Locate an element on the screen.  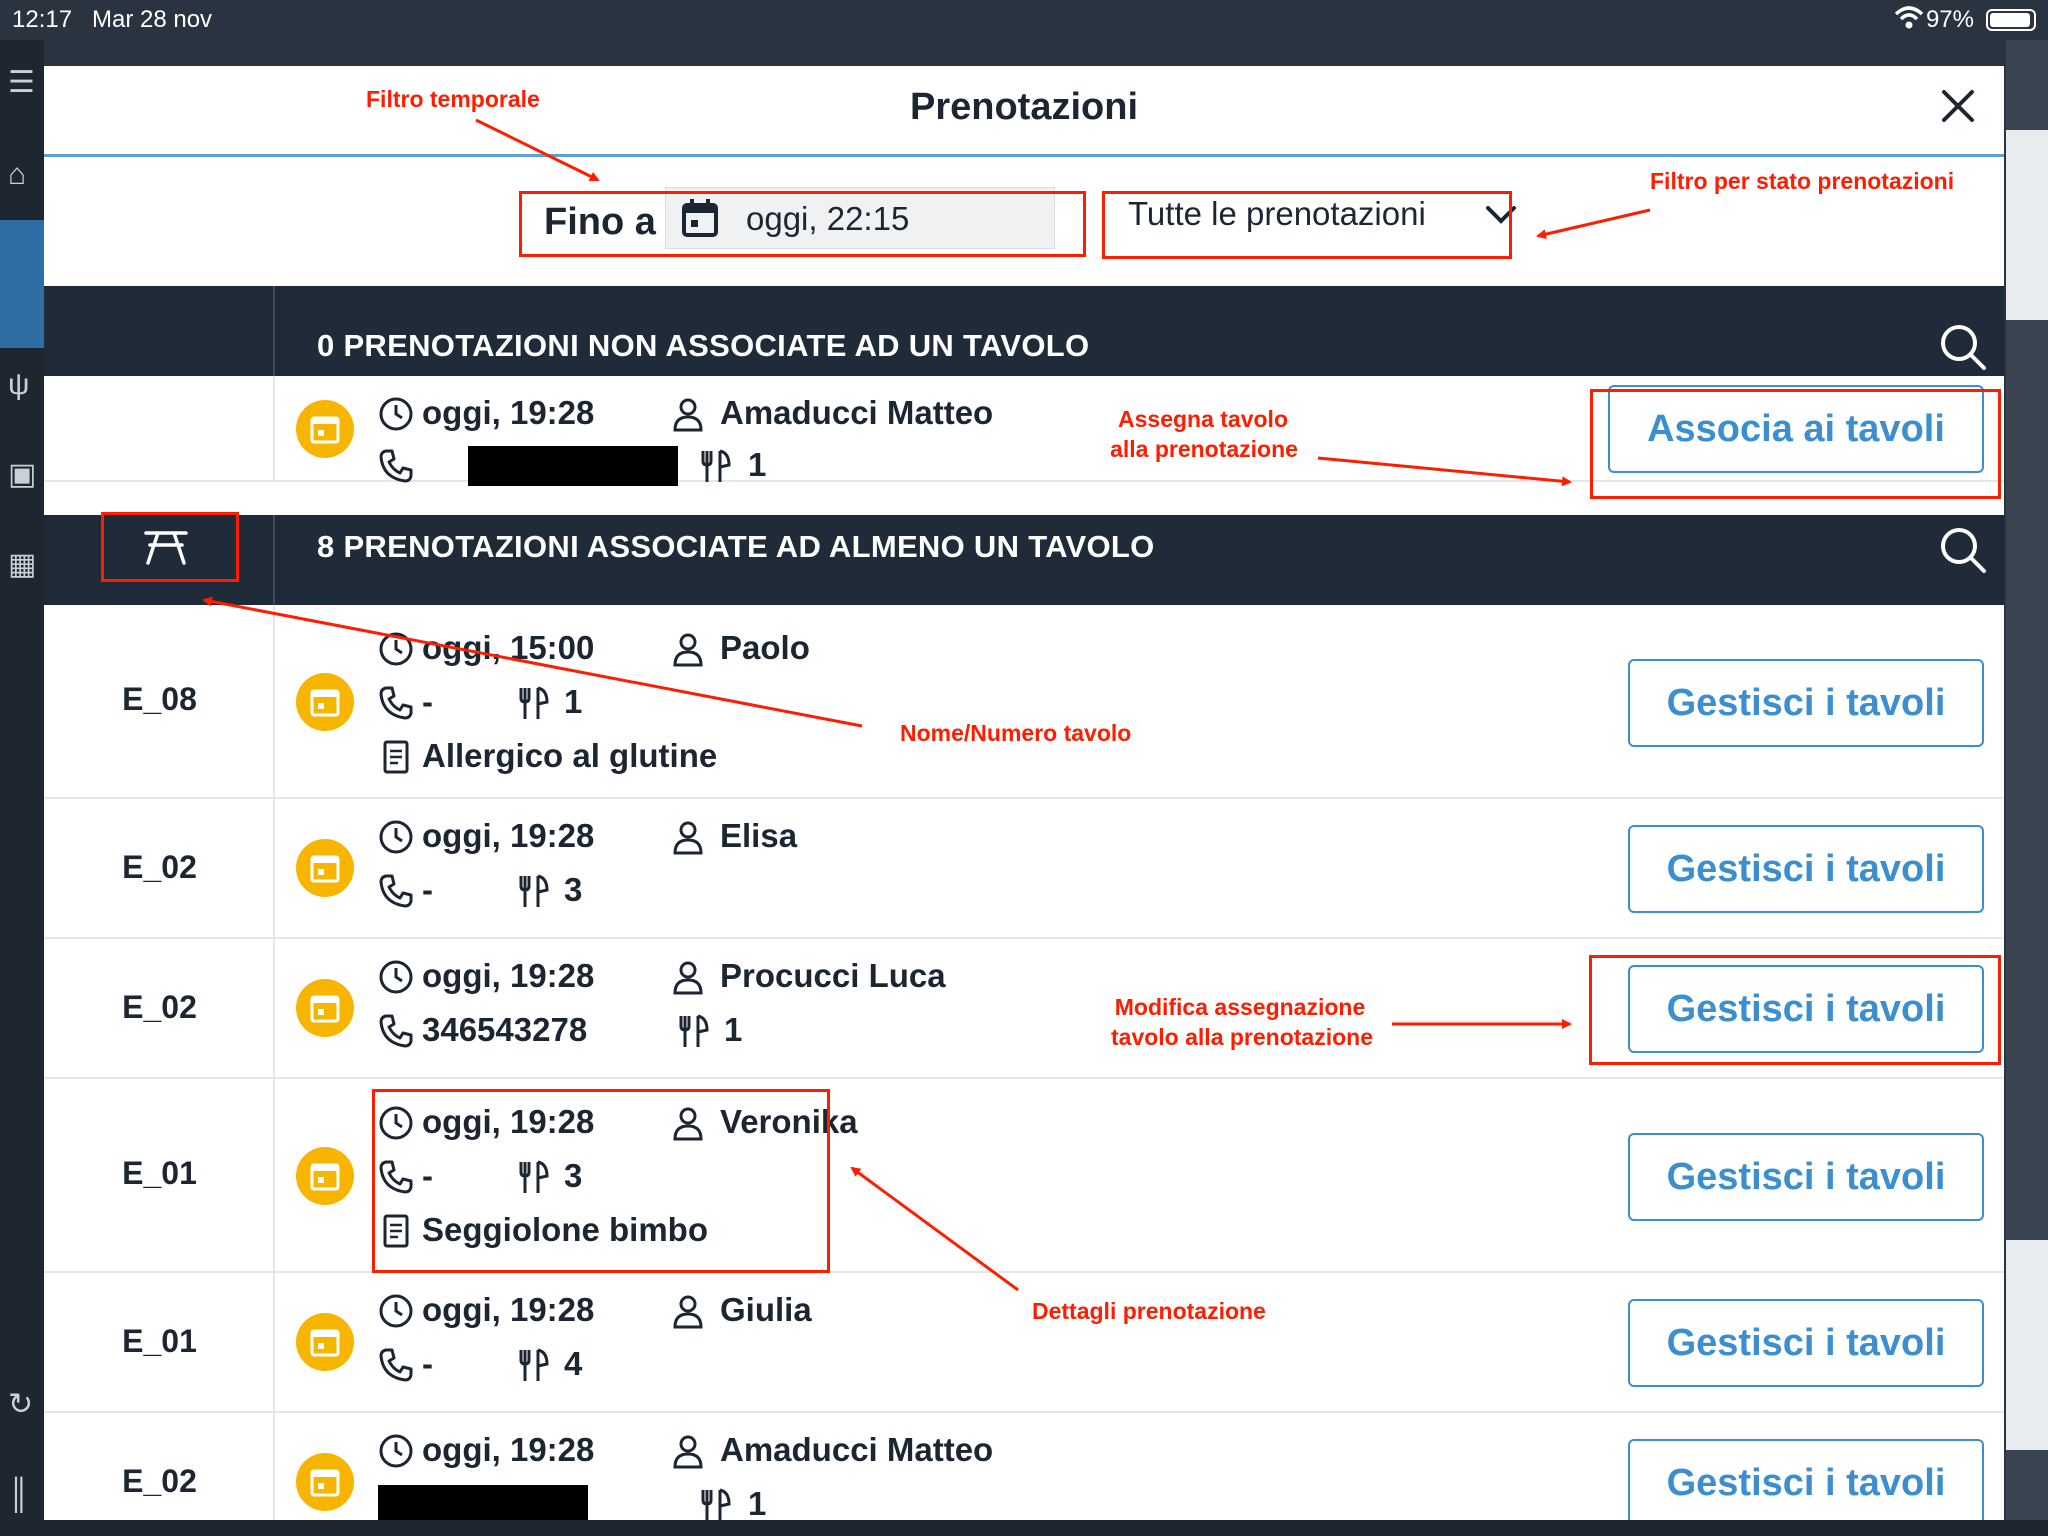
background-panel-block is located at coordinates (2027, 225).